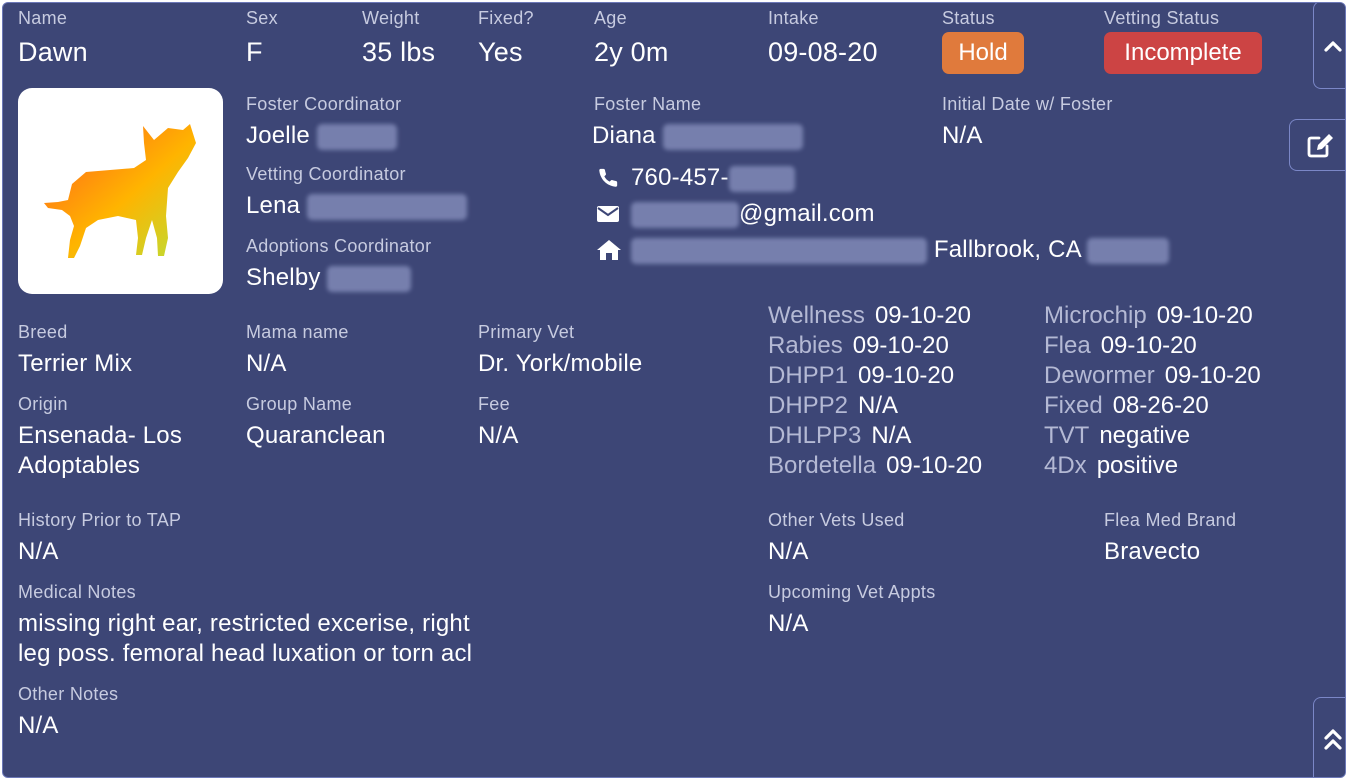  I want to click on vaccine-row: TVT negative, so click(1117, 435).